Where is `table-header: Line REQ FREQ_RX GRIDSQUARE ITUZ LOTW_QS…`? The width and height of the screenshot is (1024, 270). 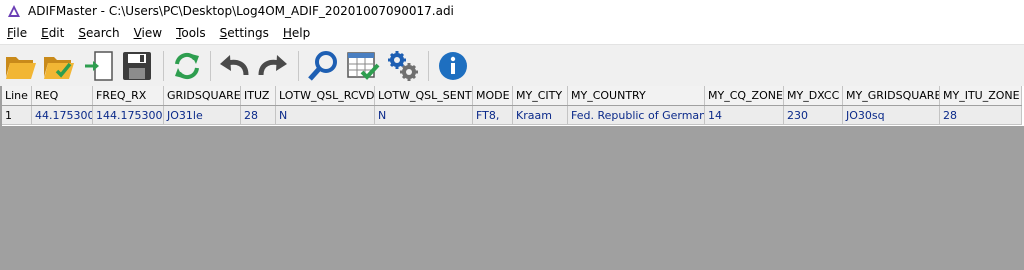 table-header: Line REQ FREQ_RX GRIDSQUARE ITUZ LOTW_QS… is located at coordinates (512, 96).